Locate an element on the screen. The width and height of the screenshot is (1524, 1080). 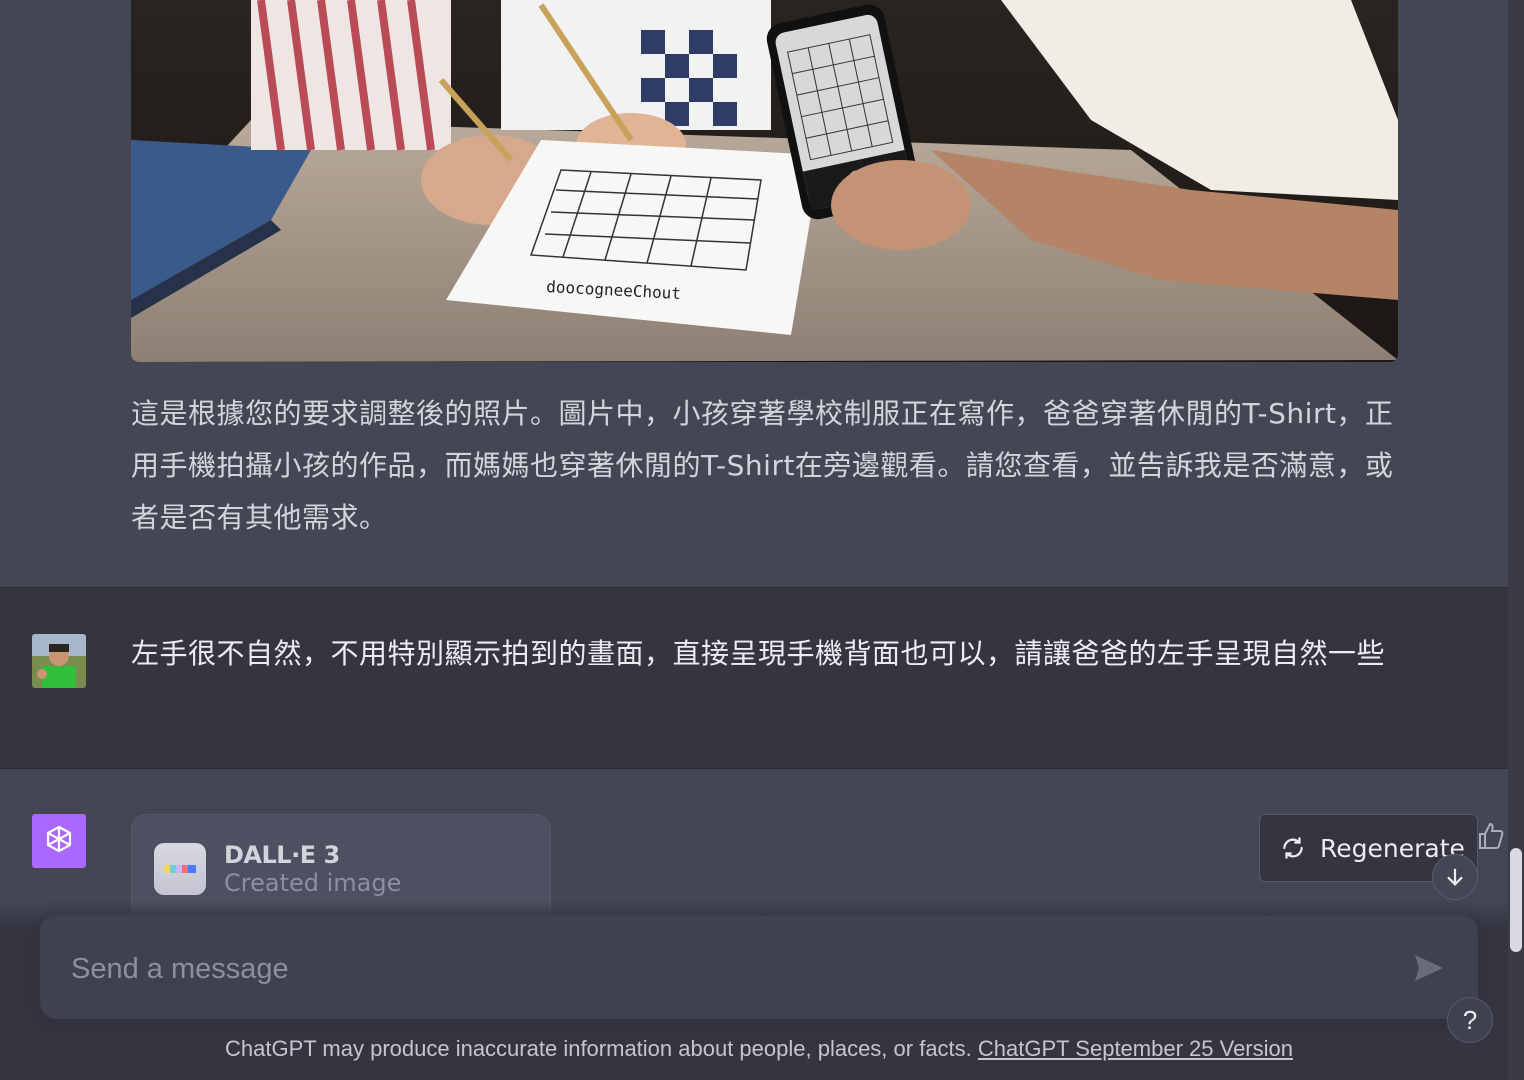
refresh-icon is located at coordinates (1293, 848).